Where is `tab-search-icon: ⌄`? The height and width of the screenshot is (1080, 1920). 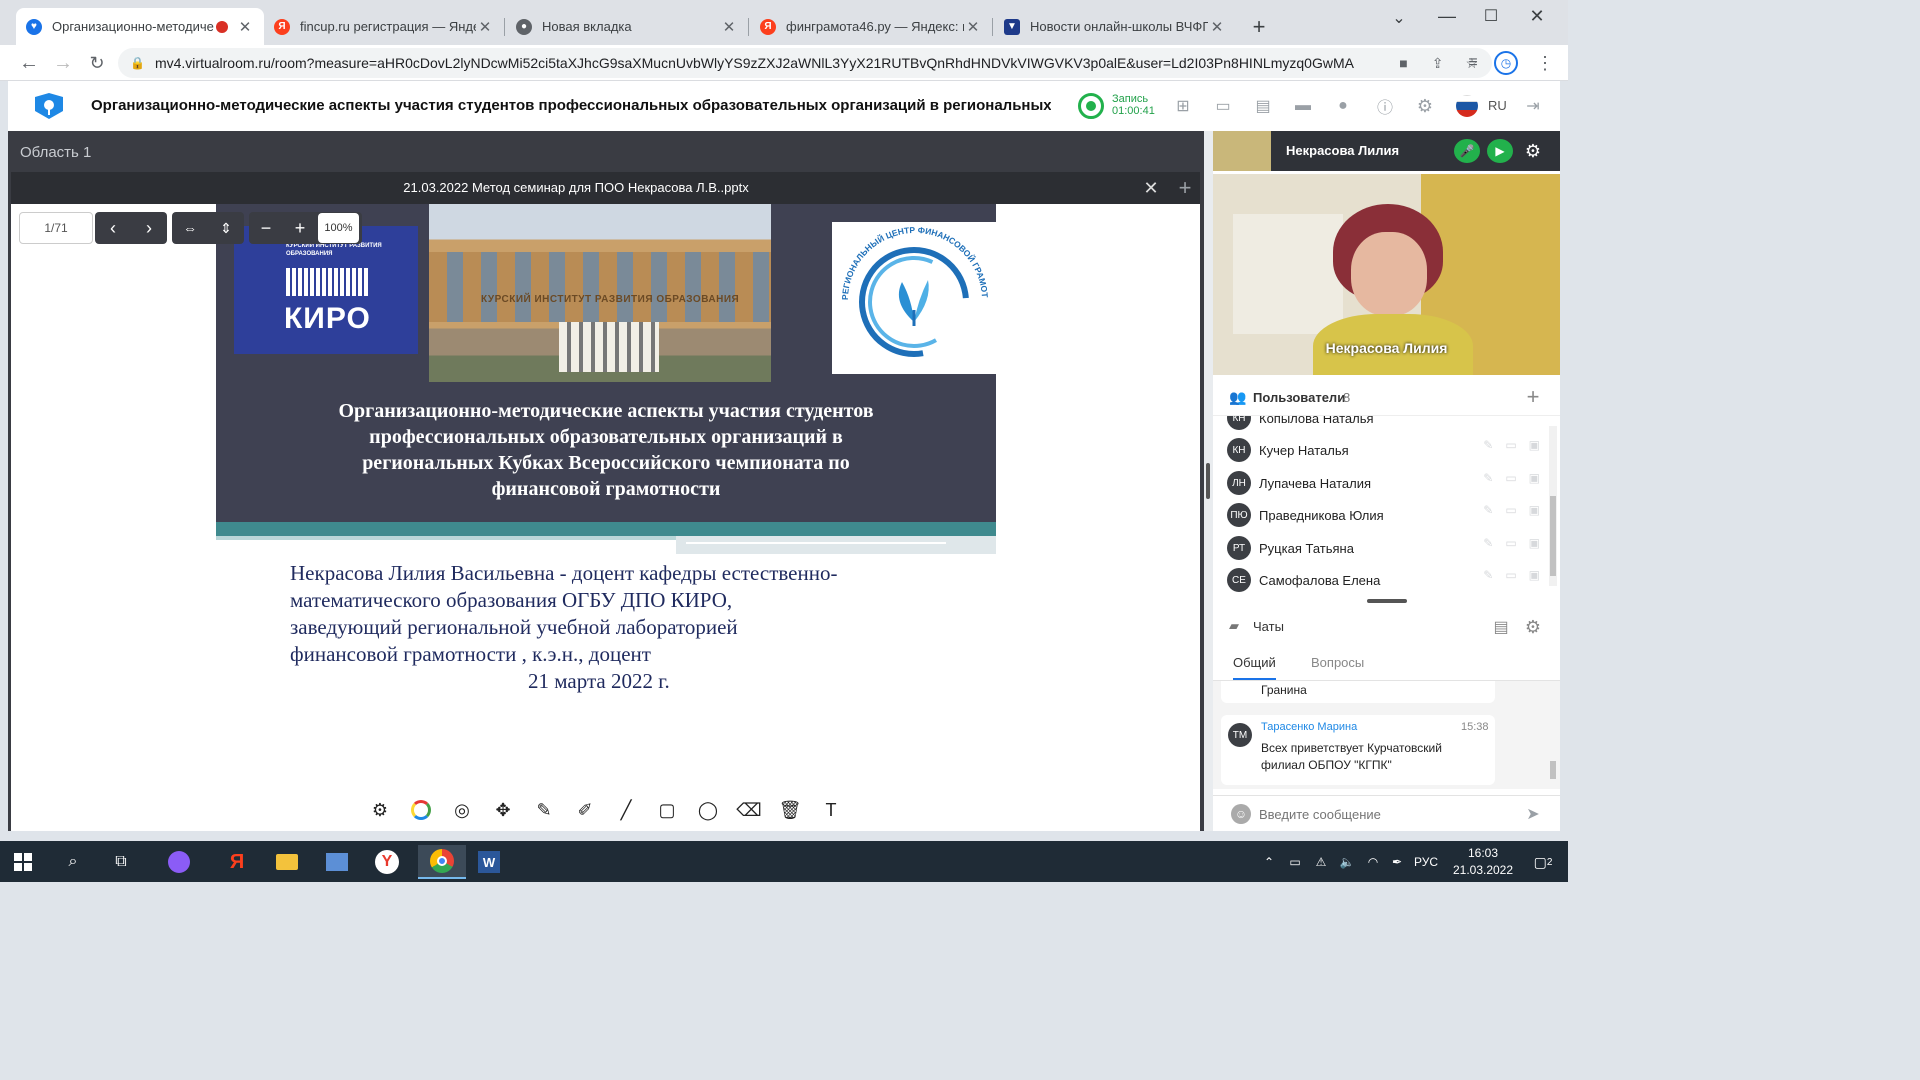
tab-search-icon: ⌄ is located at coordinates (1399, 18).